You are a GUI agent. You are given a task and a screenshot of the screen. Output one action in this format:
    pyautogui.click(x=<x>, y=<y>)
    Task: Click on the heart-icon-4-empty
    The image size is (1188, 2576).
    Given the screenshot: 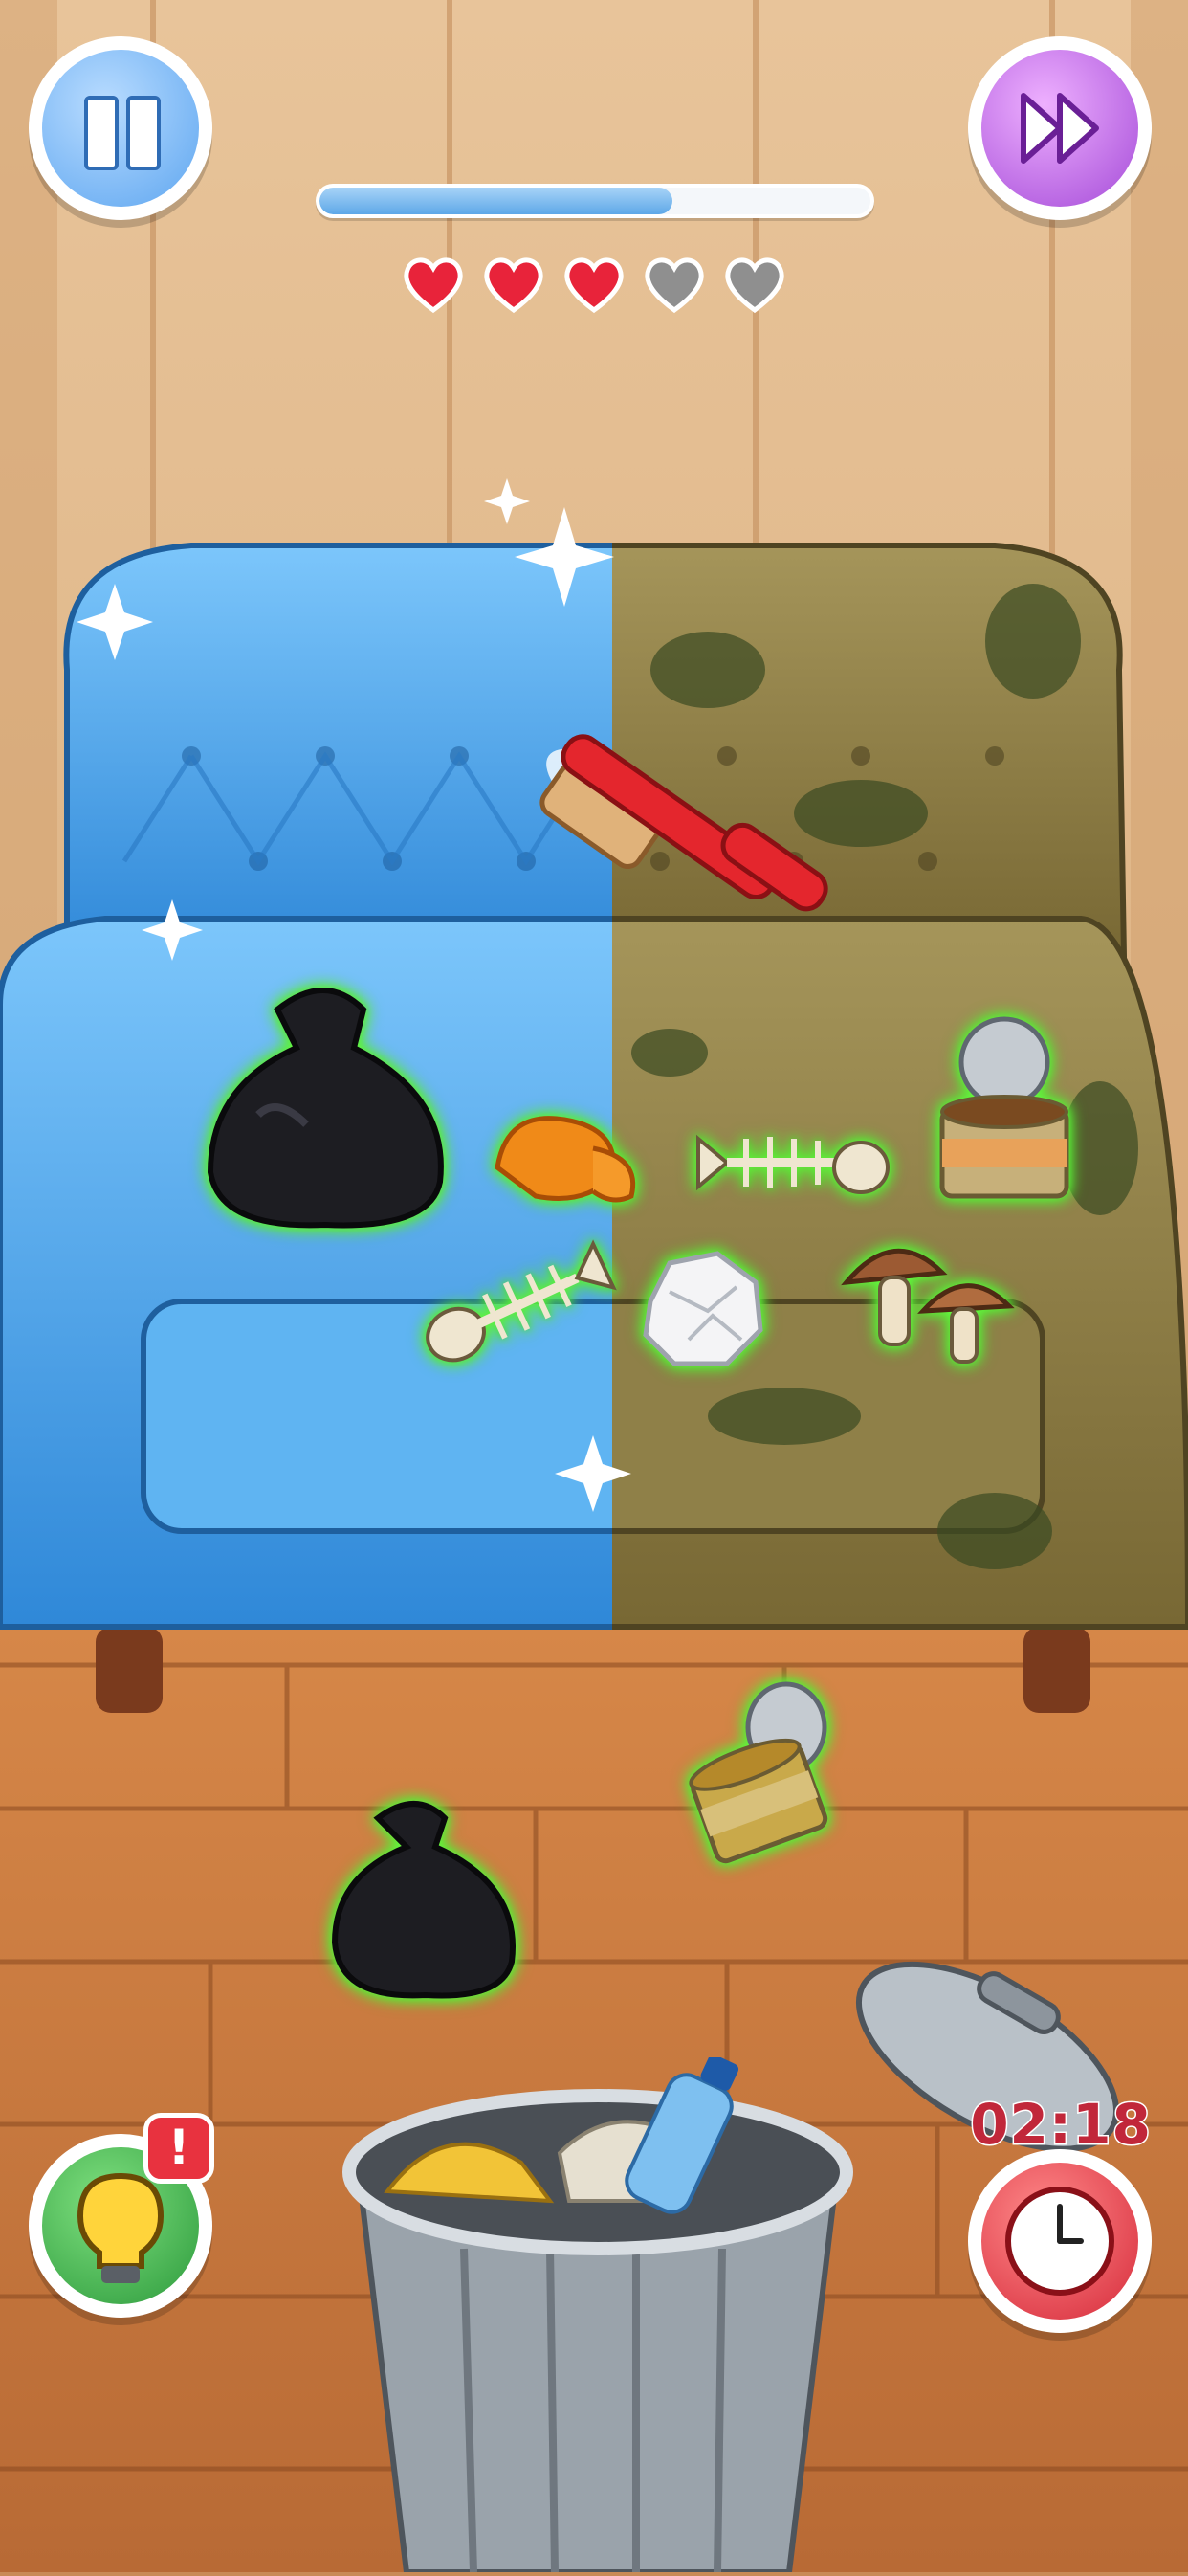 What is the action you would take?
    pyautogui.click(x=674, y=285)
    